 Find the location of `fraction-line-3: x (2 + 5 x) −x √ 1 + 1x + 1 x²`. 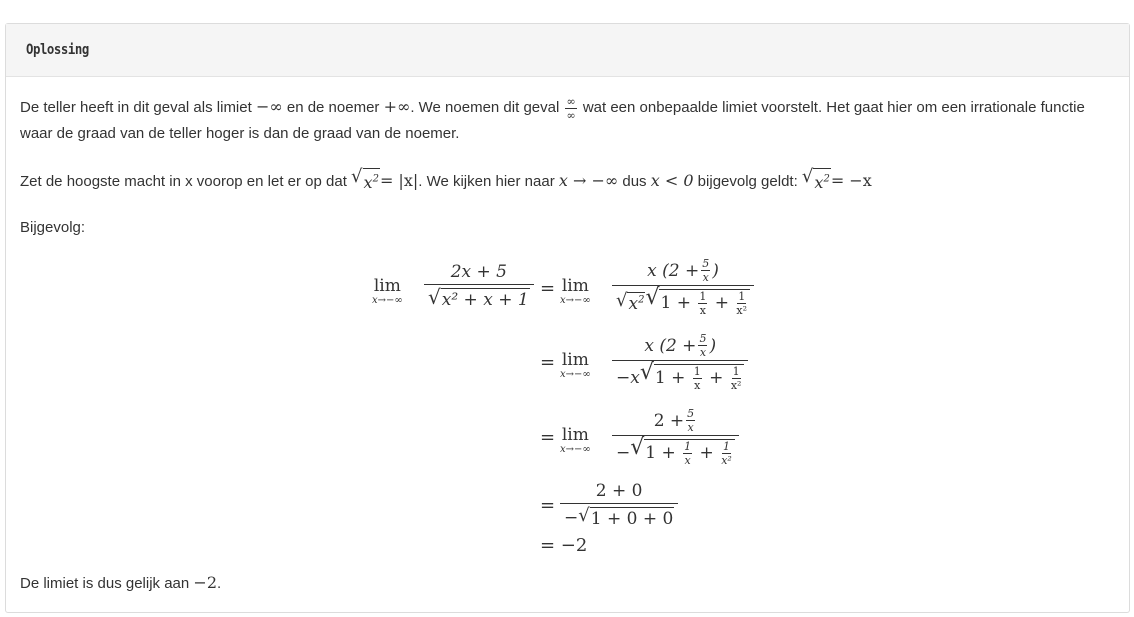

fraction-line-3: x (2 + 5 x) −x √ 1 + 1x + 1 x² is located at coordinates (680, 362).